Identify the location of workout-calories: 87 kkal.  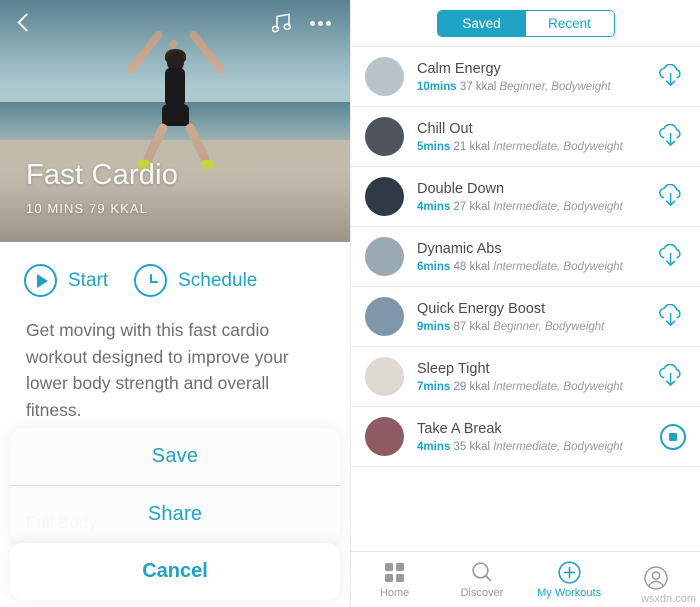
(471, 326).